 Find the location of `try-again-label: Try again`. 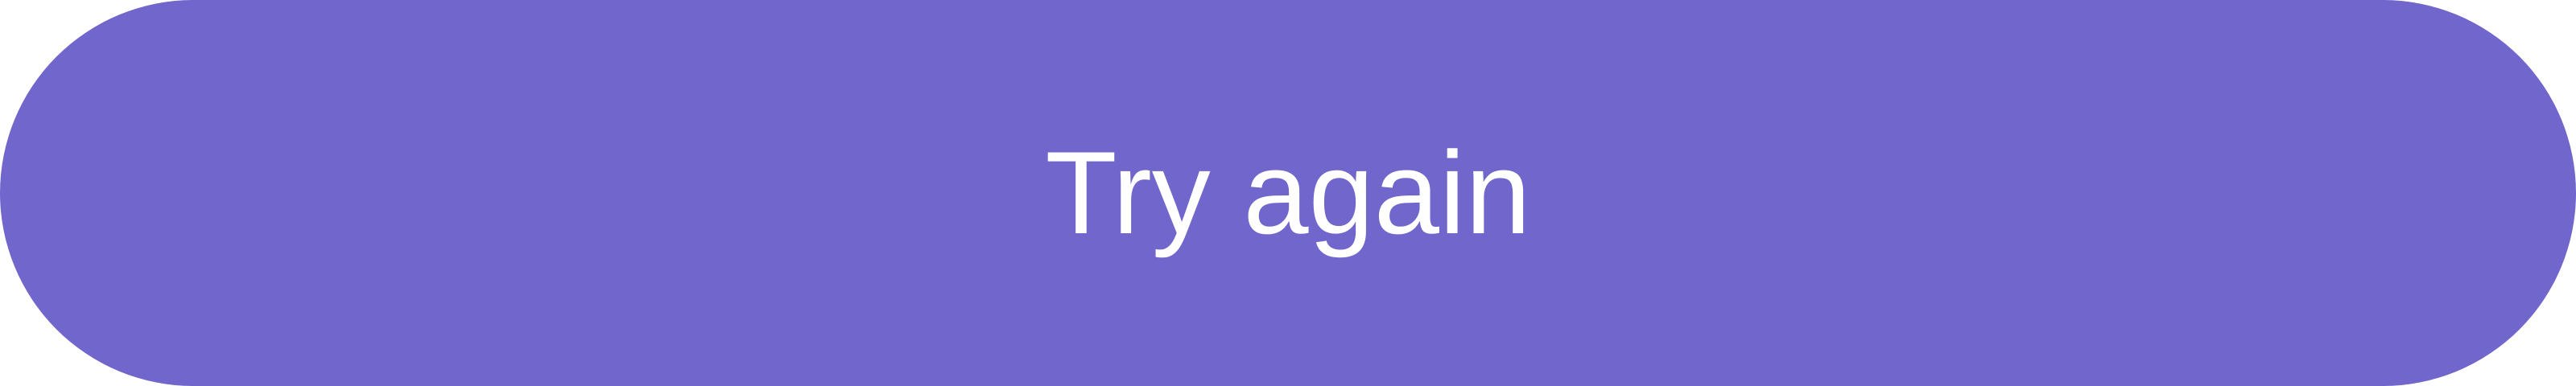

try-again-label: Try again is located at coordinates (1288, 192).